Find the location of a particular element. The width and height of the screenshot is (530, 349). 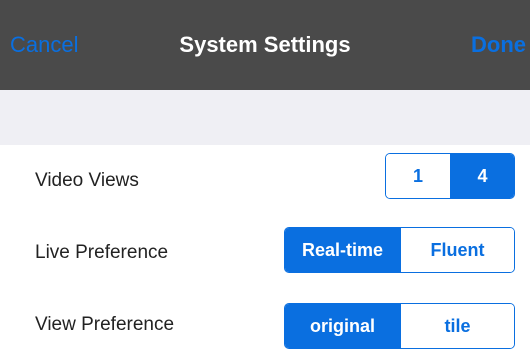

view-preference-option-tile: tile is located at coordinates (456, 326).